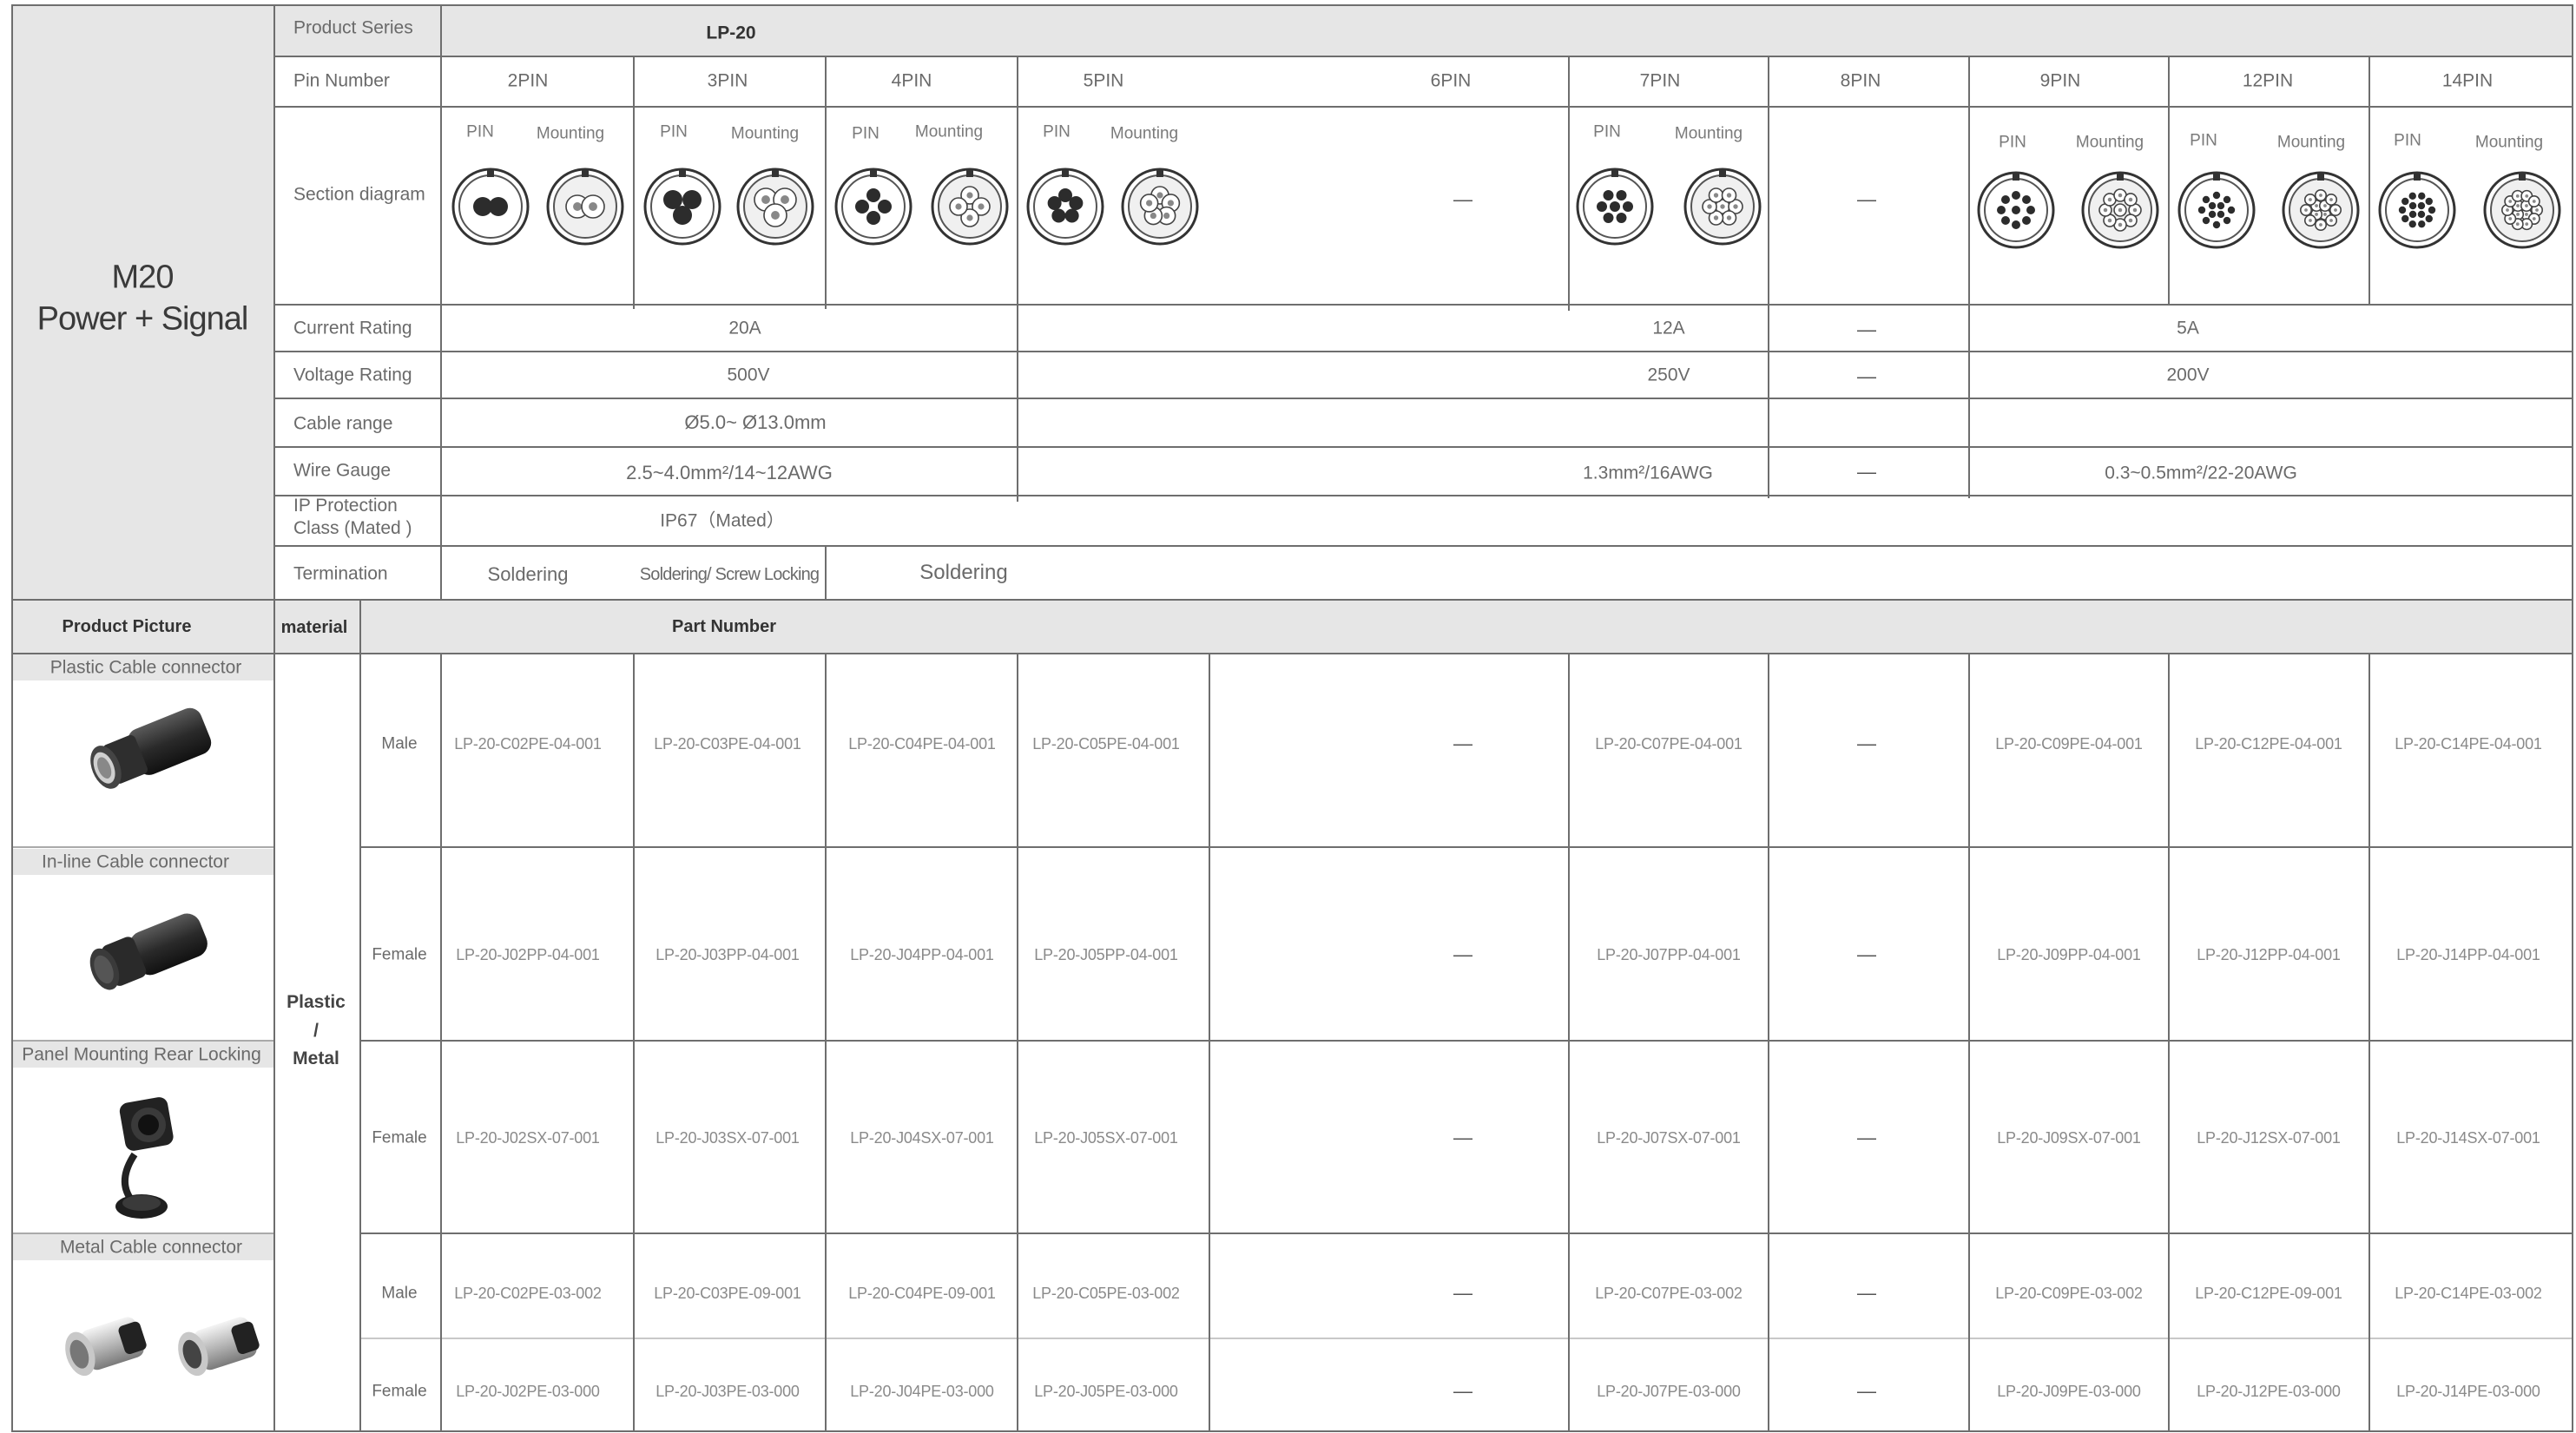 Image resolution: width=2576 pixels, height=1433 pixels. Describe the element at coordinates (2468, 744) in the screenshot. I see `part-number-cell: LP-20-C14PE-04-001` at that location.